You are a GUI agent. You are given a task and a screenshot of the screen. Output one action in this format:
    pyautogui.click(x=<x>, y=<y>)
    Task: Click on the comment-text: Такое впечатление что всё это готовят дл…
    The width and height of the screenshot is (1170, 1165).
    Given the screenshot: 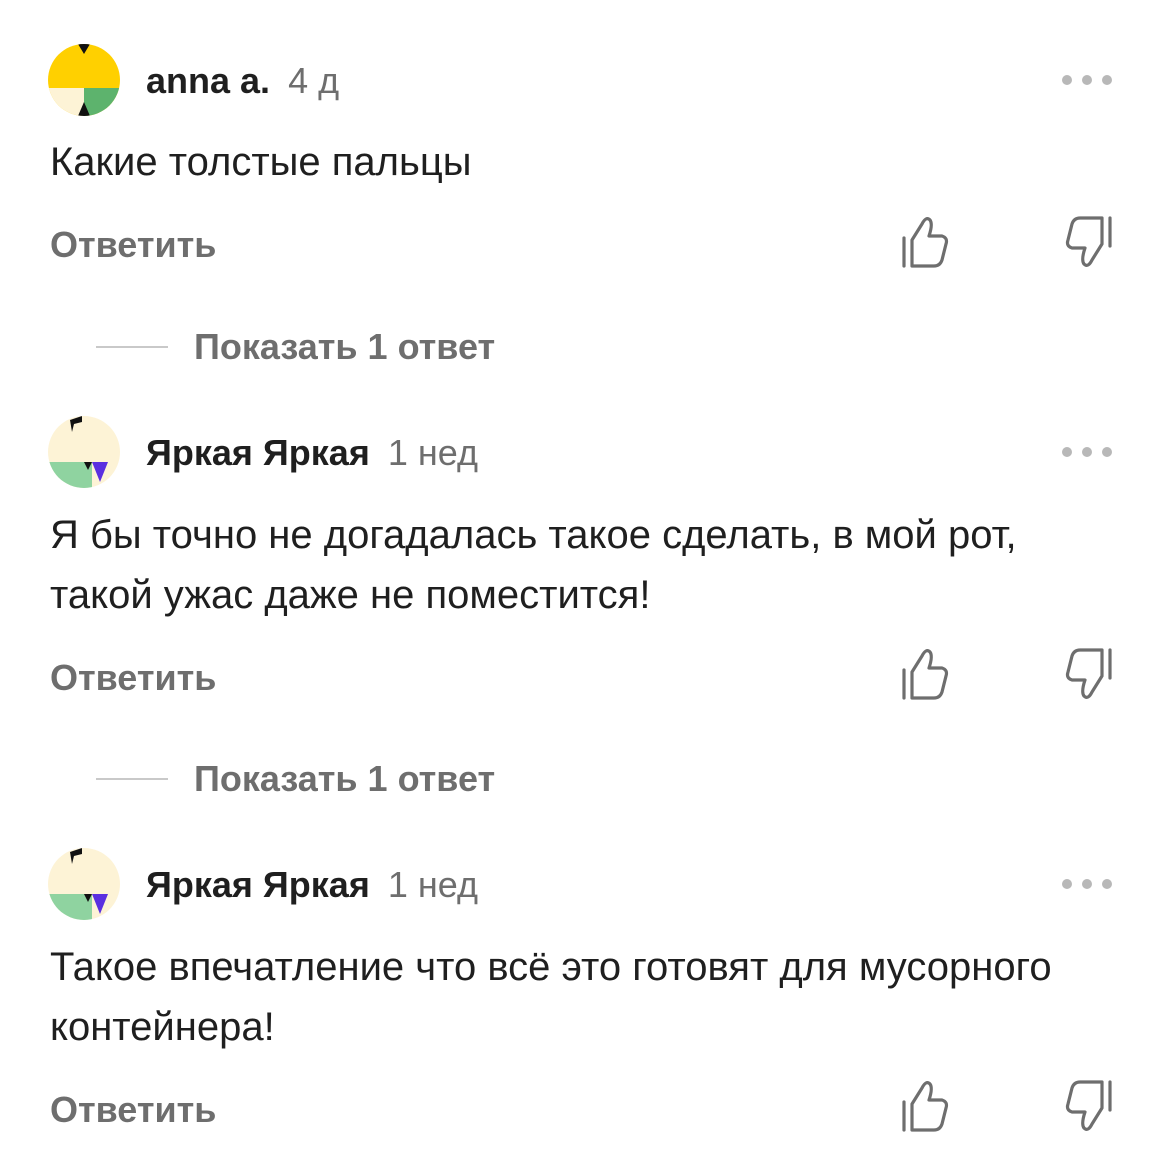 What is the action you would take?
    pyautogui.click(x=551, y=997)
    